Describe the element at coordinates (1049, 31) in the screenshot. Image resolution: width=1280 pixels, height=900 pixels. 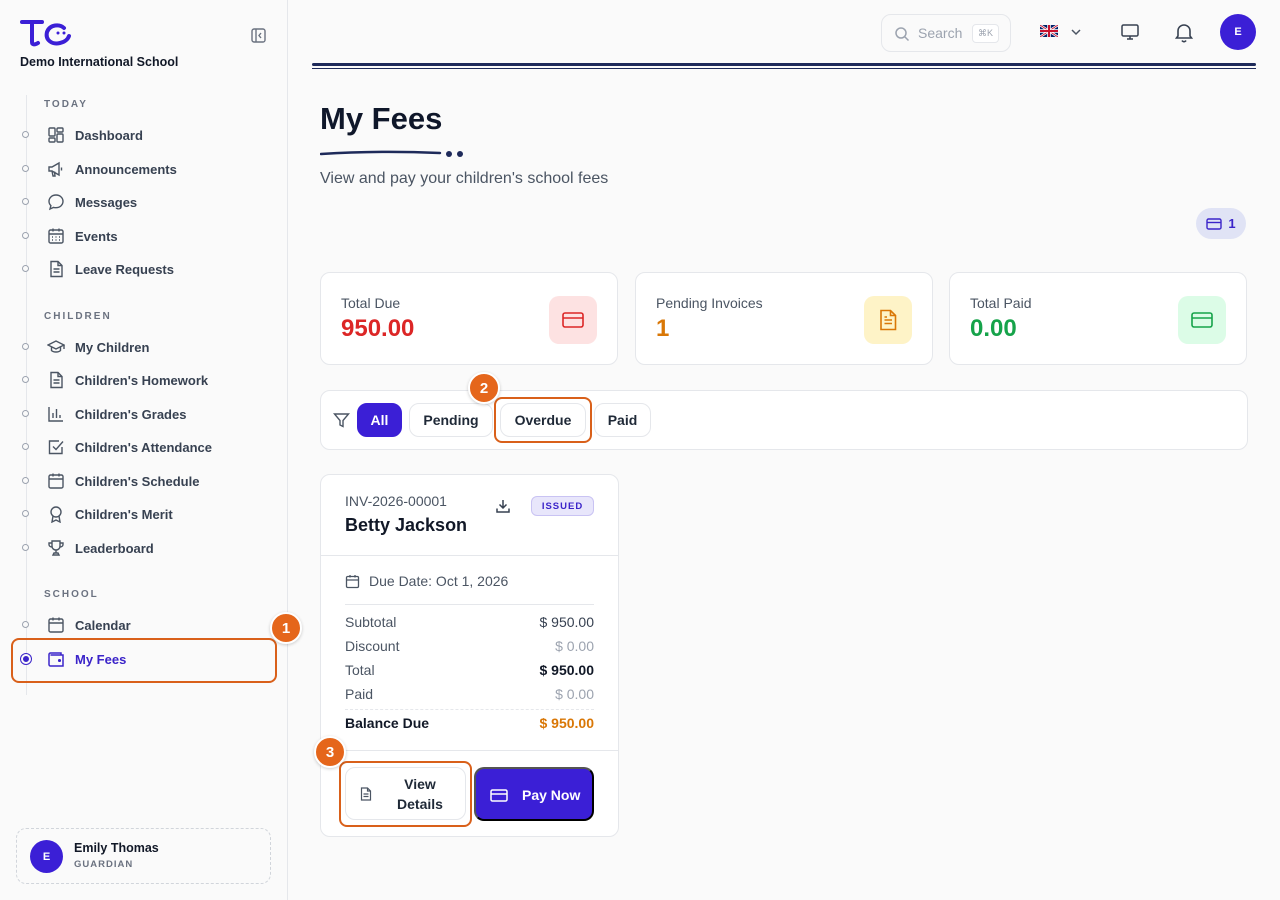
I see `uk-flag-icon` at that location.